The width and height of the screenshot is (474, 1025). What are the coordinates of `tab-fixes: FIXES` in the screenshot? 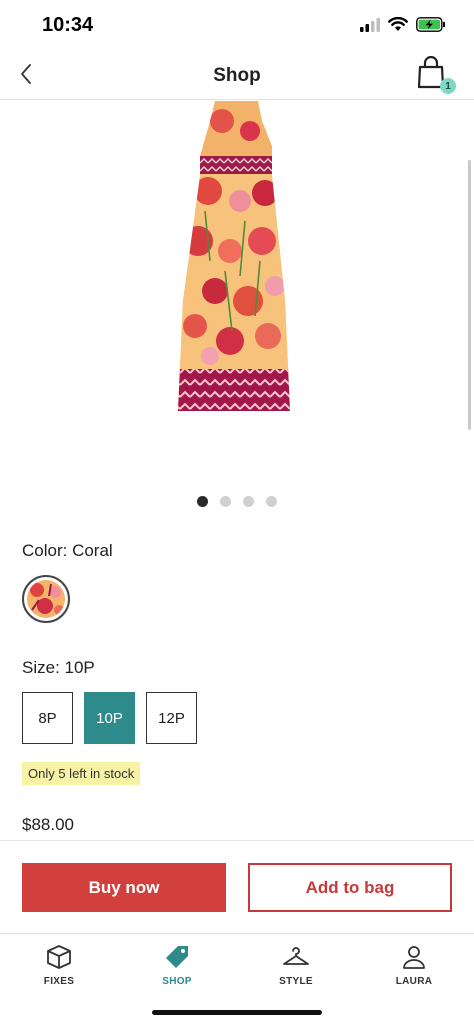 It's located at (59, 964).